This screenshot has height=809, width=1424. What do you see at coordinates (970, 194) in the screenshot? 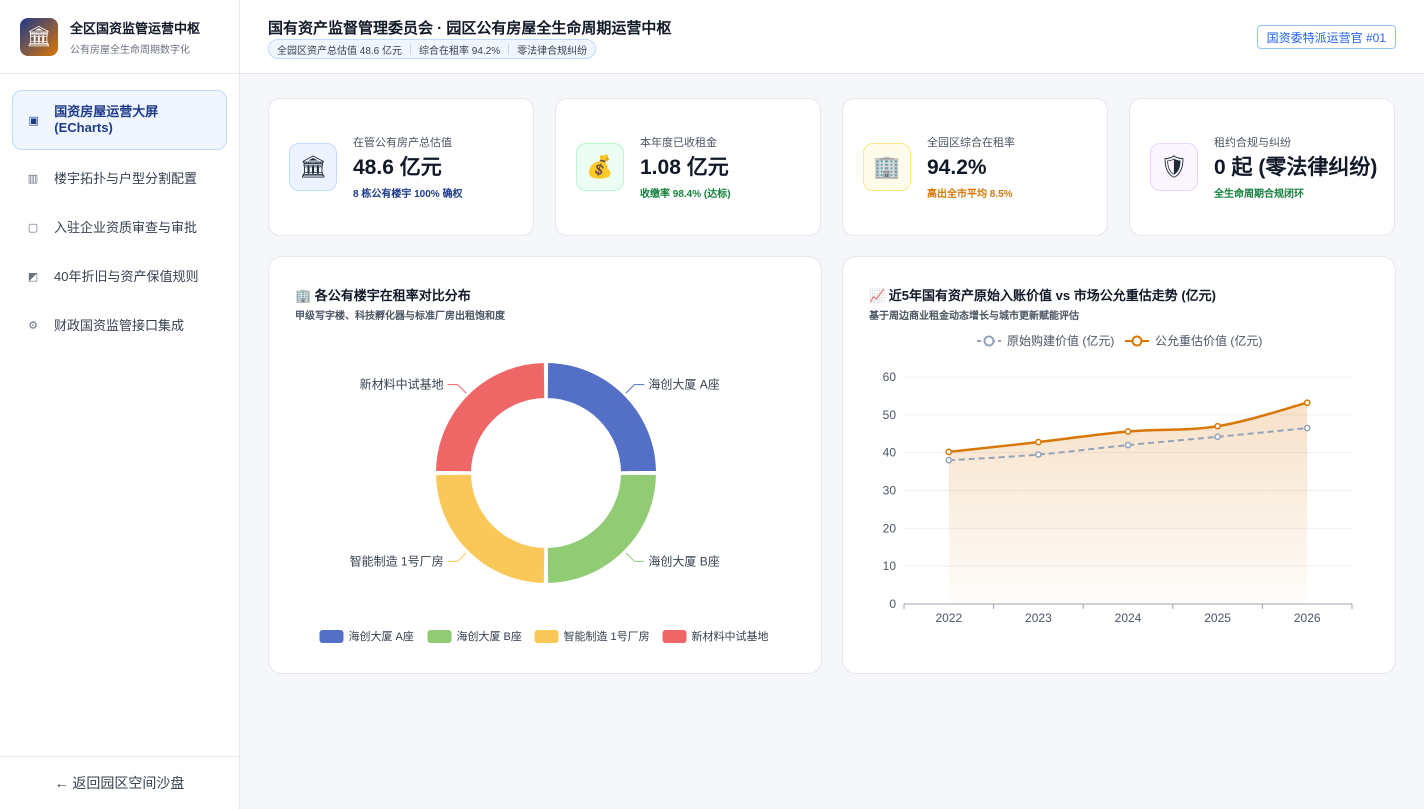
I see `kpi-note: 高出全市平均 8.5%` at bounding box center [970, 194].